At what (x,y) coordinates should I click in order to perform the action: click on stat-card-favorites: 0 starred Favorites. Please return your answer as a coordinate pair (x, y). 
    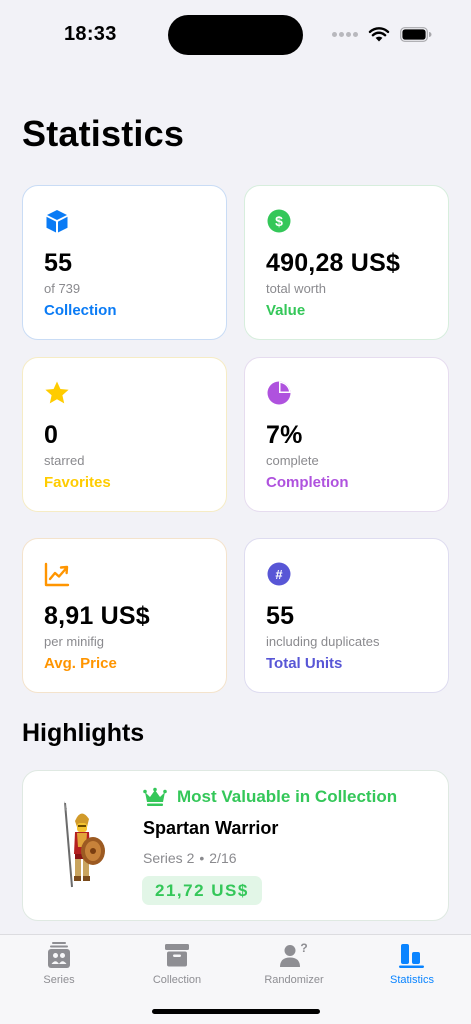
    Looking at the image, I should click on (124, 434).